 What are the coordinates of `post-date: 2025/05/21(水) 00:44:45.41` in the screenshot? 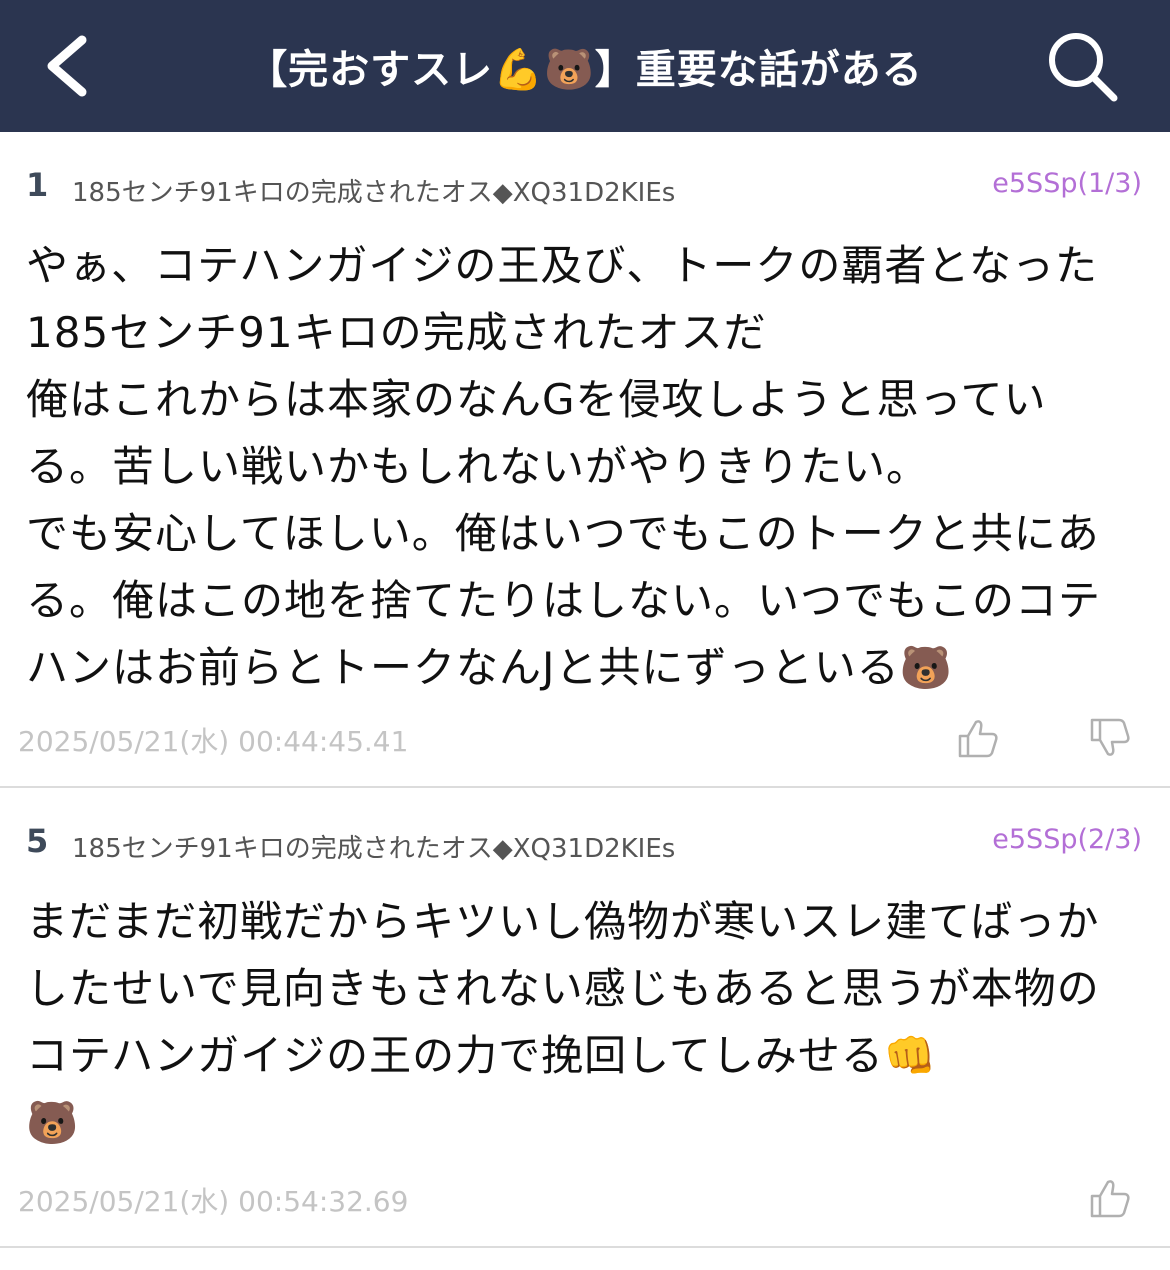 It's located at (213, 741).